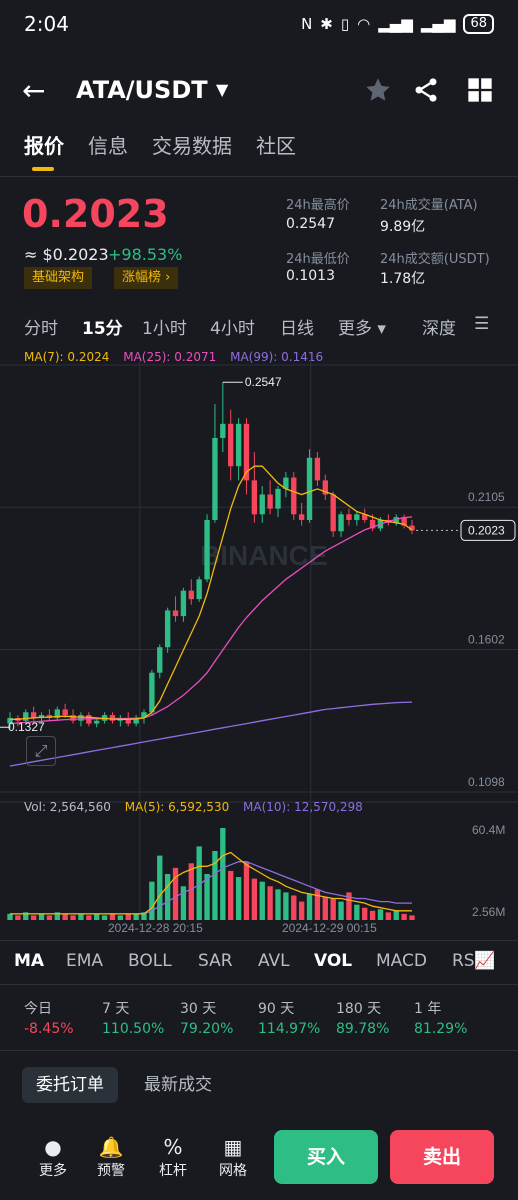 This screenshot has height=1200, width=518. I want to click on current-price-label: 0.2023, so click(486, 530).